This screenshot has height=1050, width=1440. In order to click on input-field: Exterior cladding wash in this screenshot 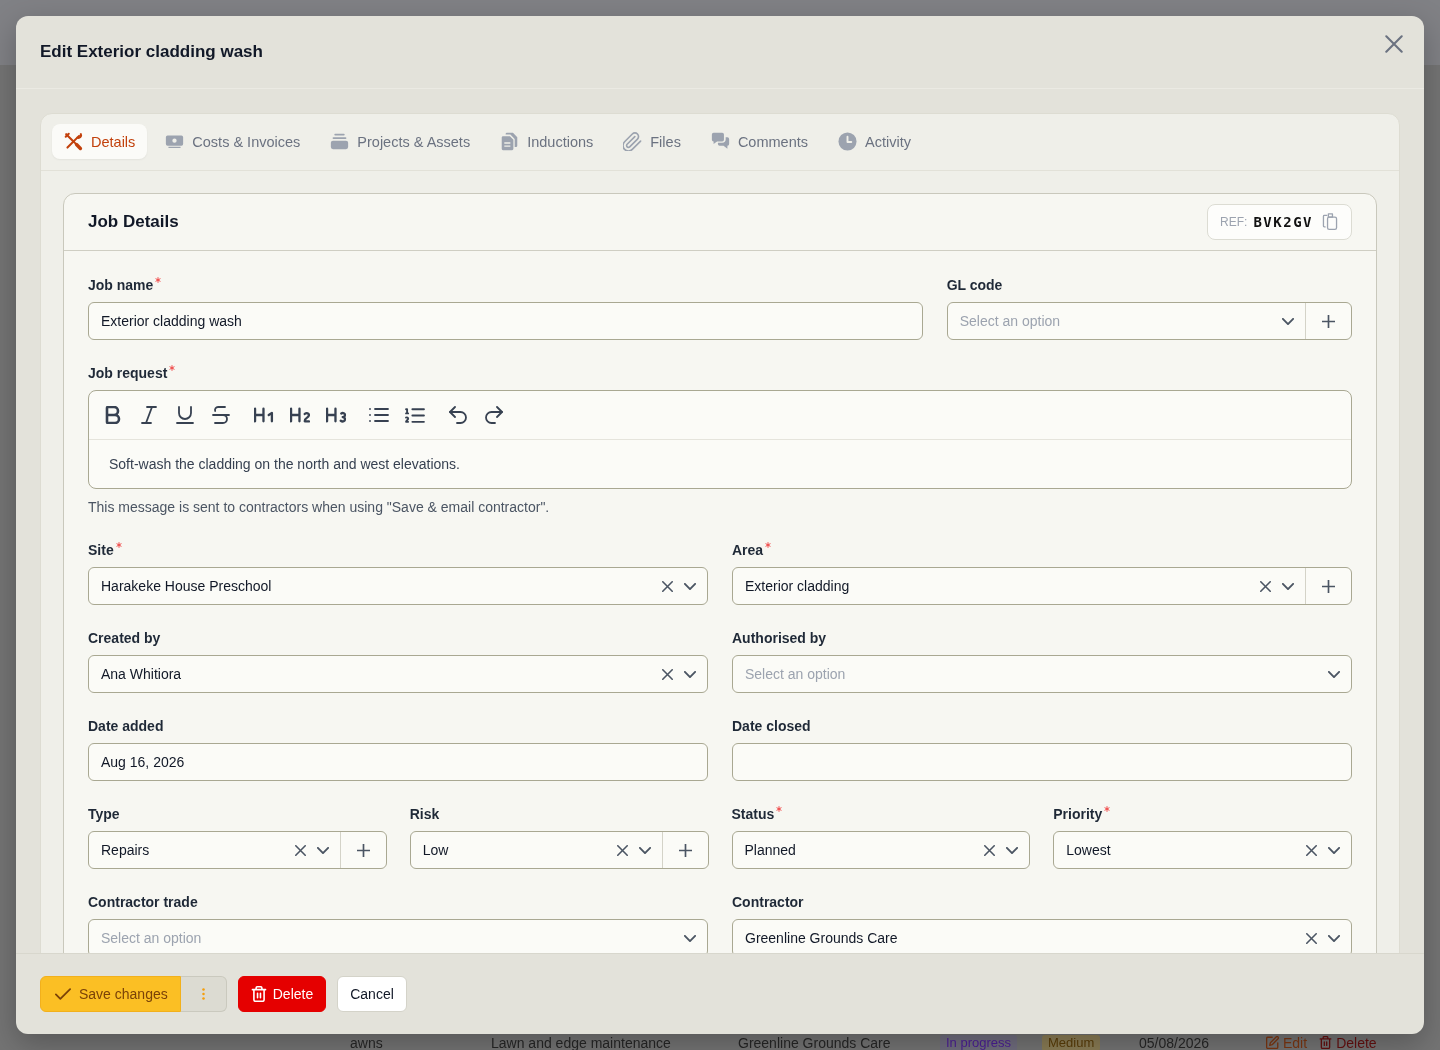, I will do `click(505, 321)`.